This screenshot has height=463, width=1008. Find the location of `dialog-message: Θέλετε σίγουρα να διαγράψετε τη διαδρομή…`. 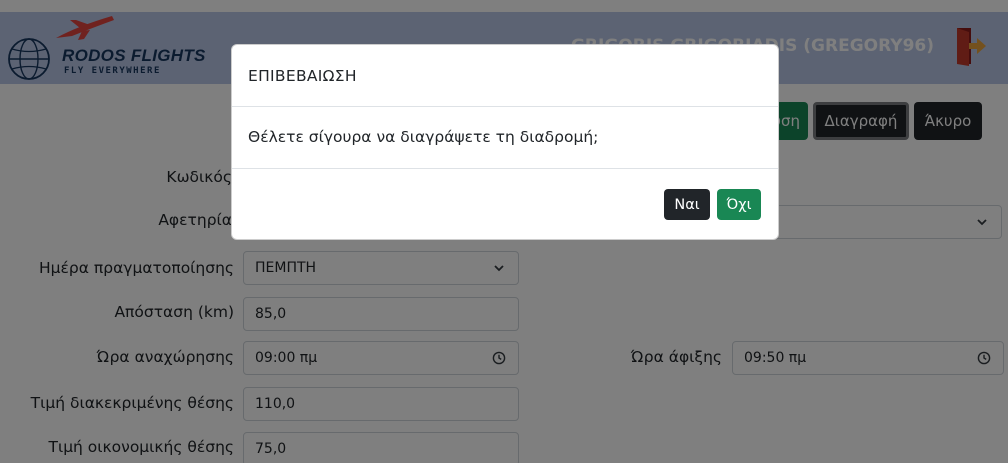

dialog-message: Θέλετε σίγουρα να διαγράψετε τη διαδρομή… is located at coordinates (423, 137).